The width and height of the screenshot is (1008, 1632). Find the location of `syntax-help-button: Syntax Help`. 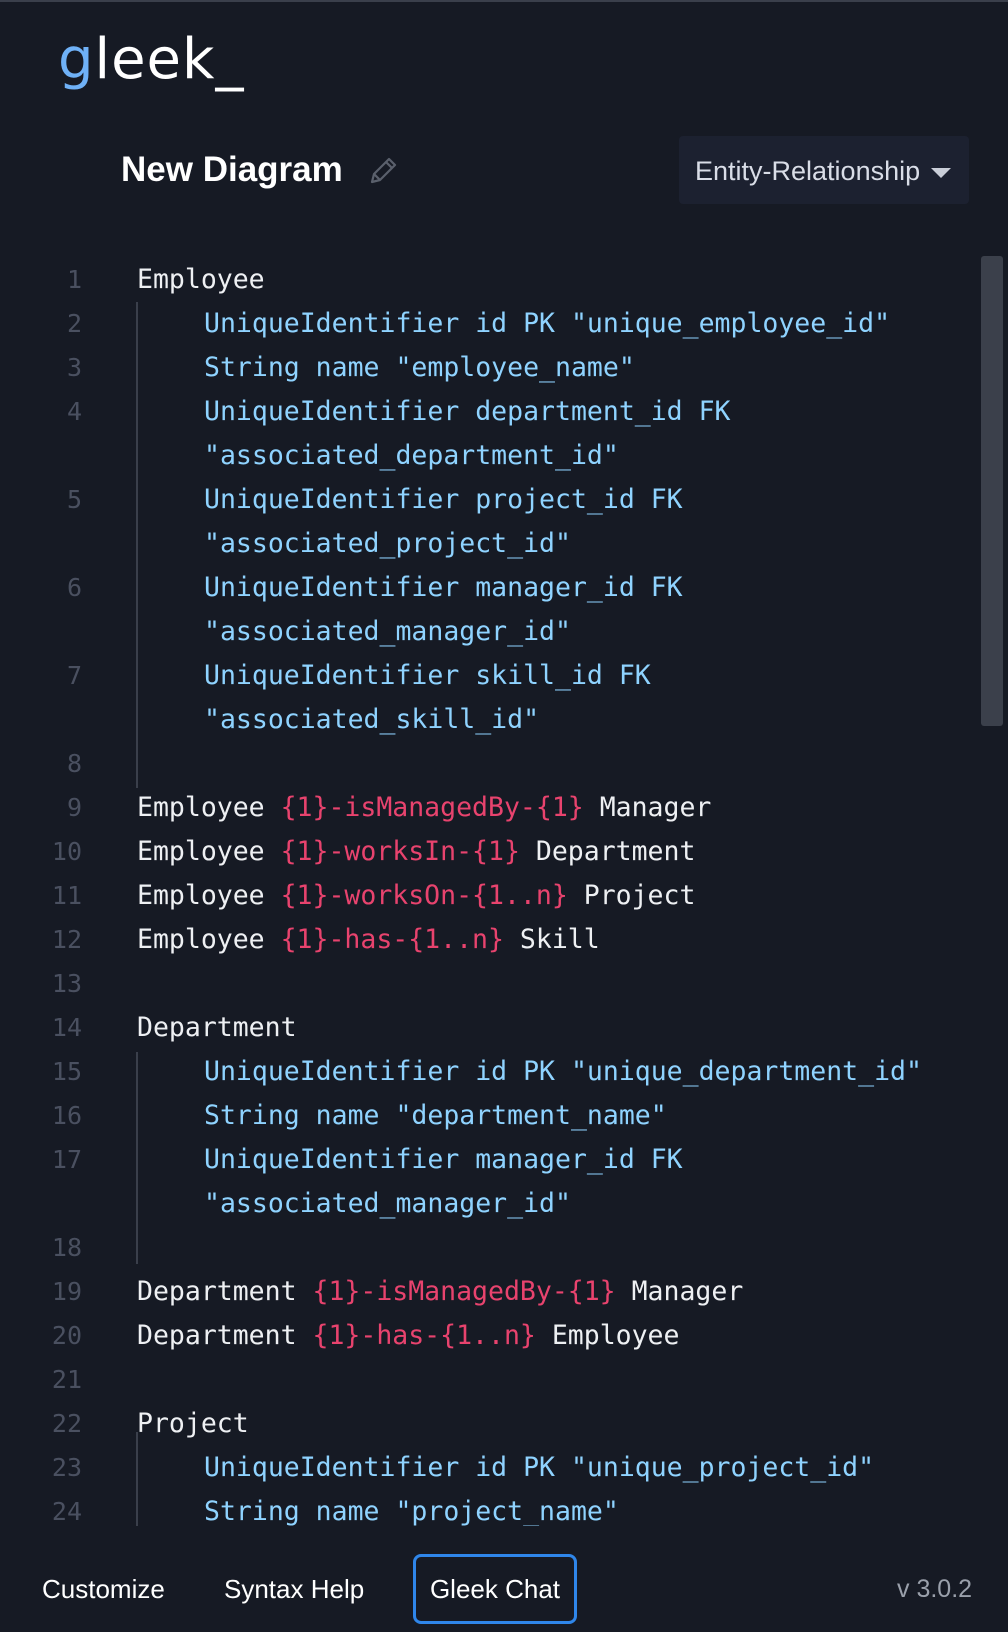

syntax-help-button: Syntax Help is located at coordinates (294, 1589).